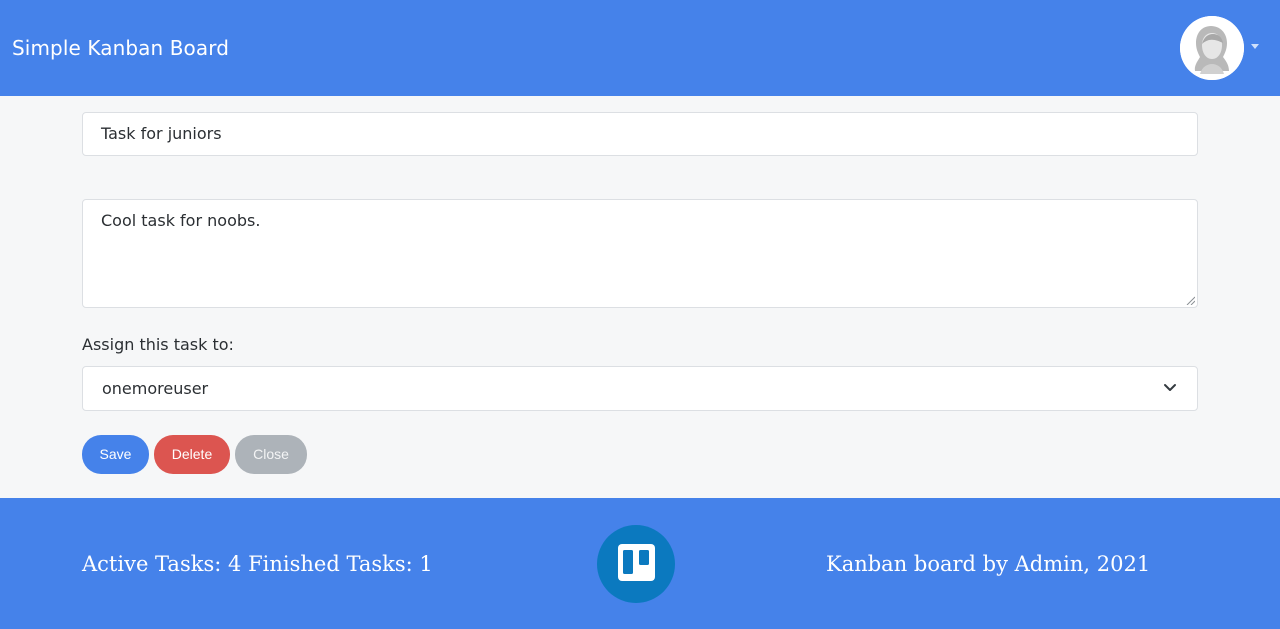 Image resolution: width=1280 pixels, height=629 pixels. I want to click on trello-icon, so click(636, 564).